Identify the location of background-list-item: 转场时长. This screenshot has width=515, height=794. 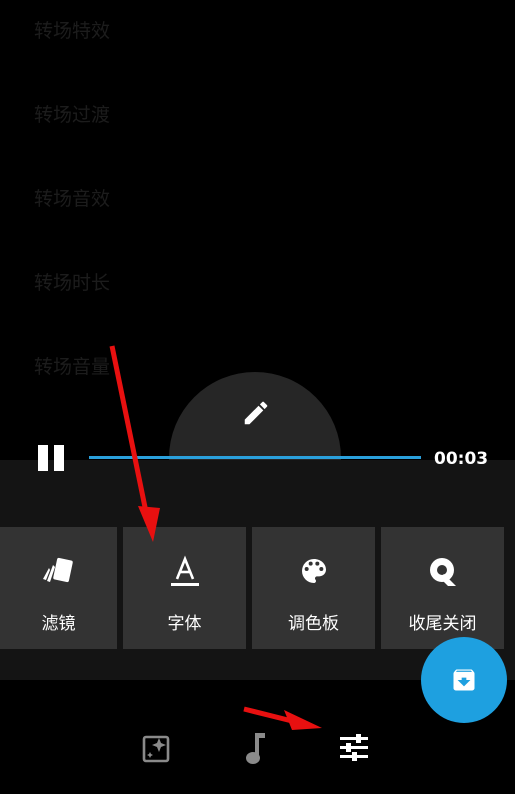
(72, 283).